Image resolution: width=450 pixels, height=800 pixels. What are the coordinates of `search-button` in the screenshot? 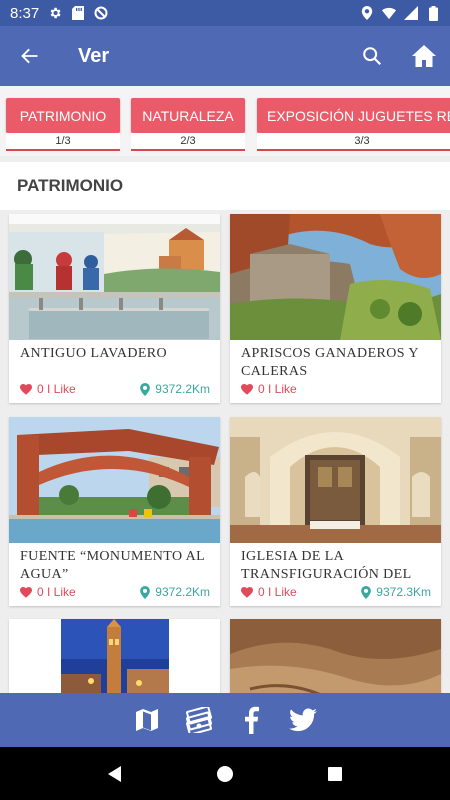 It's located at (372, 56).